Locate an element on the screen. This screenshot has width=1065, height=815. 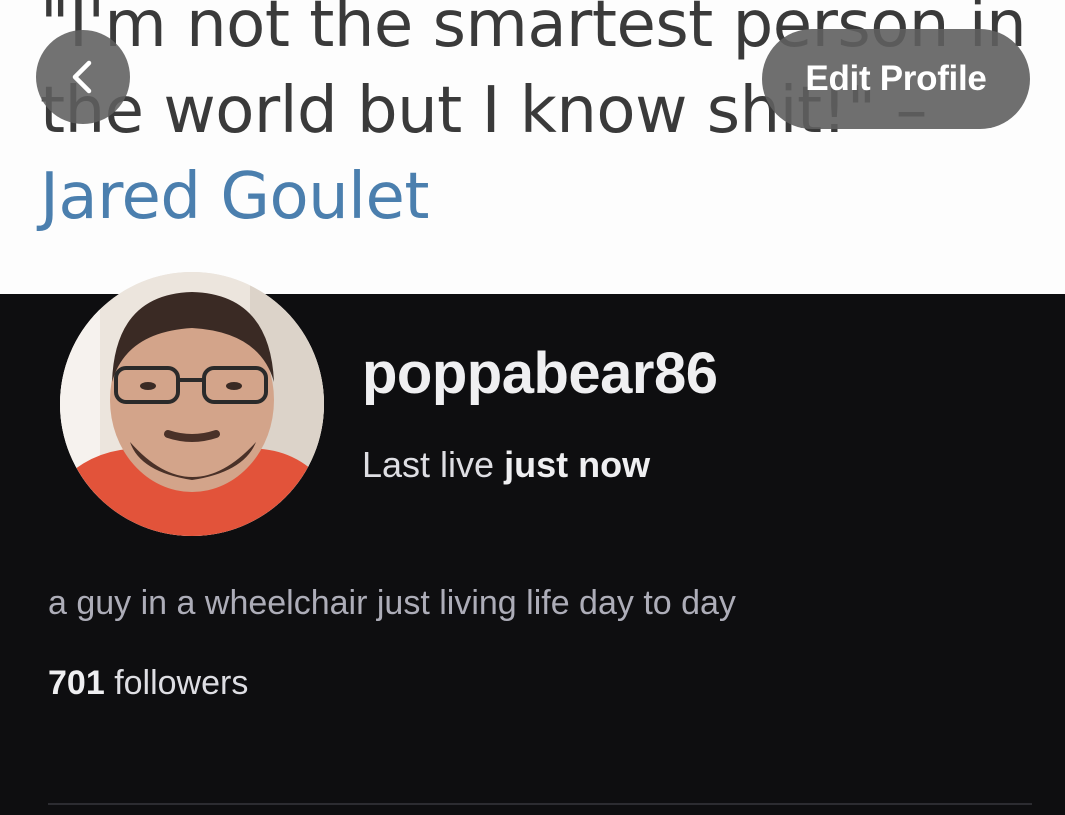
username: poppabear86 is located at coordinates (540, 373).